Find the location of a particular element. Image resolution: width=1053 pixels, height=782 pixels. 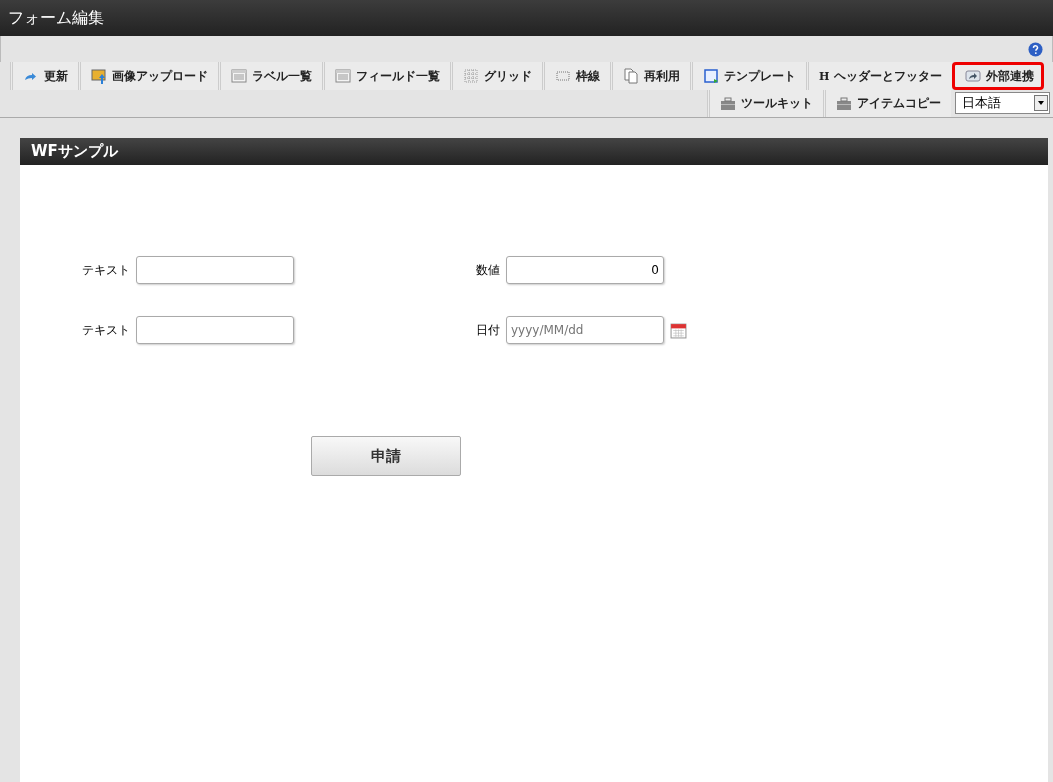

toolbar-button: ラベル一覧 is located at coordinates (270, 76).